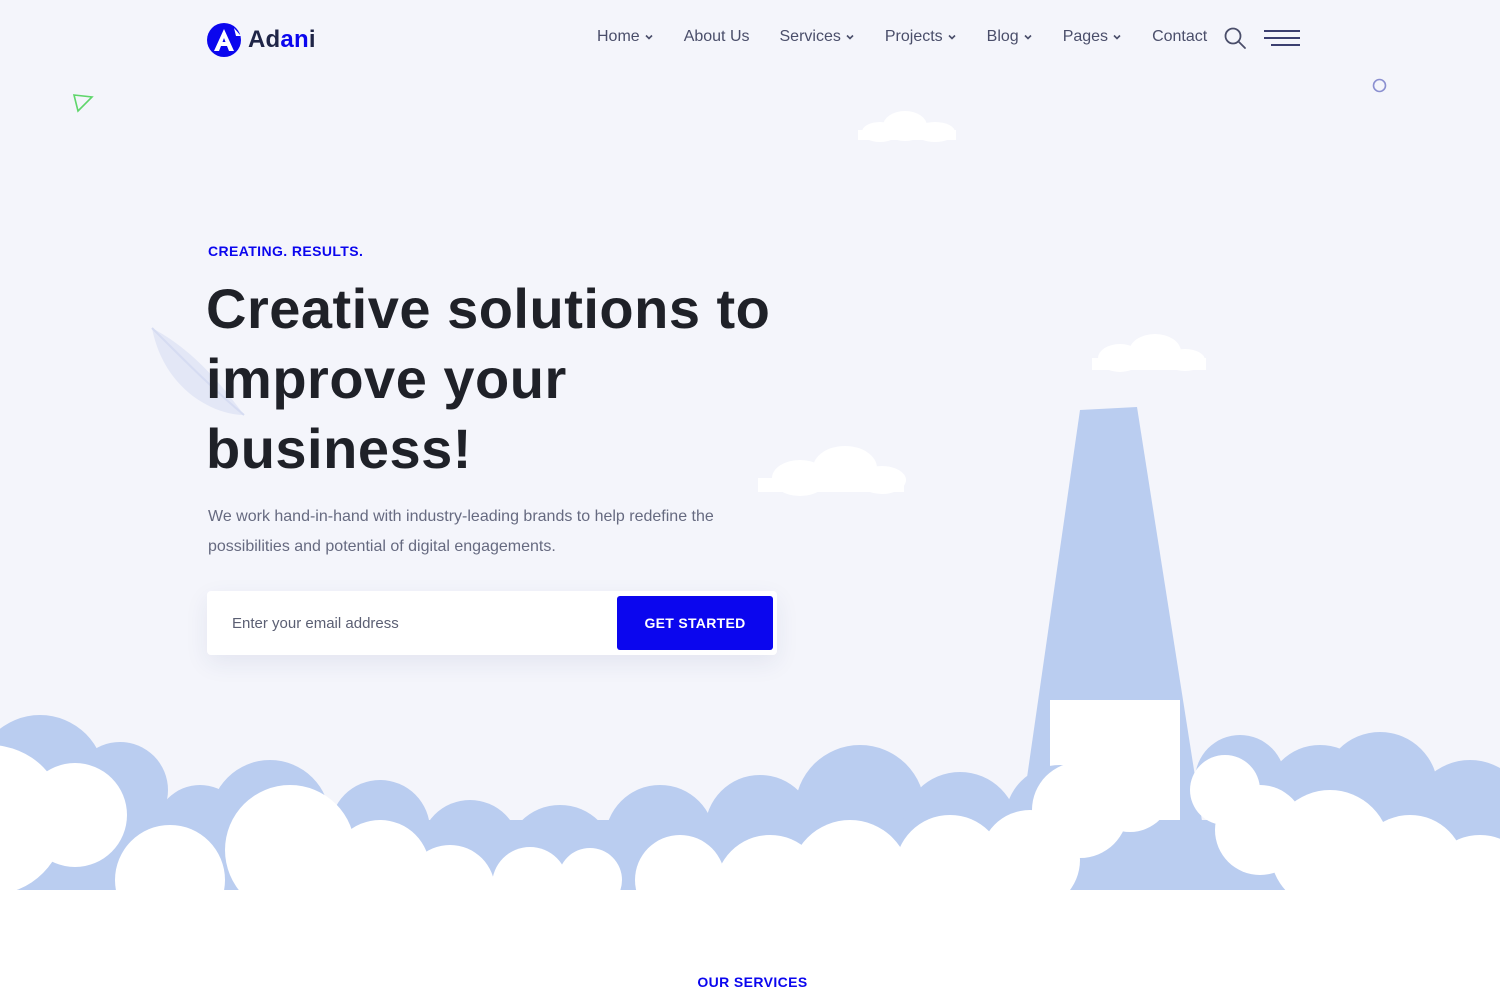 The width and height of the screenshot is (1500, 1000). I want to click on nav-item-contact: Contact, so click(1179, 37).